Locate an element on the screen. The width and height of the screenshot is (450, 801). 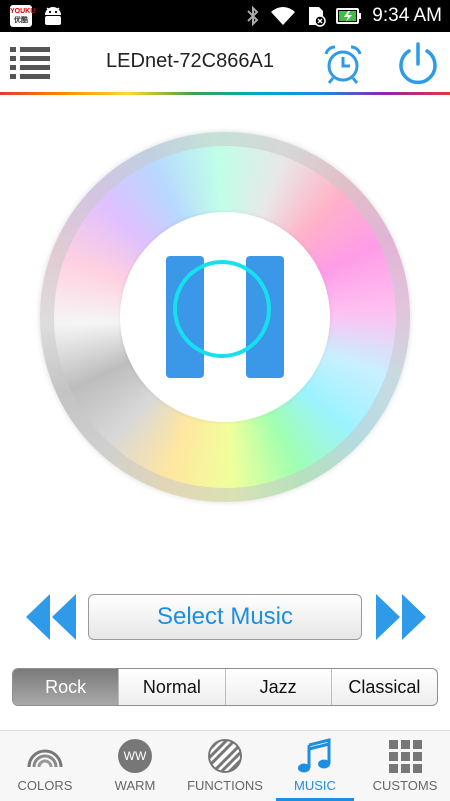
genre-selector: Rock Normal Jazz Classical is located at coordinates (225, 687).